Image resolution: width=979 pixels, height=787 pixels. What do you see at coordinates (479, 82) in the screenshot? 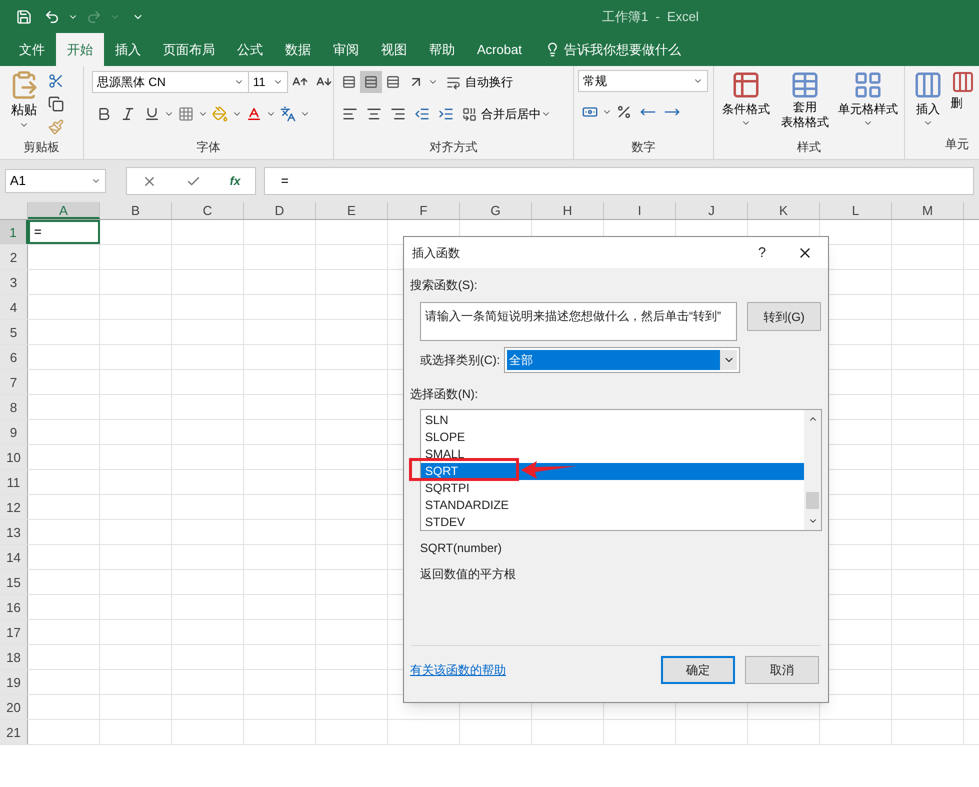
I see `wrap-text-button: 自动换行` at bounding box center [479, 82].